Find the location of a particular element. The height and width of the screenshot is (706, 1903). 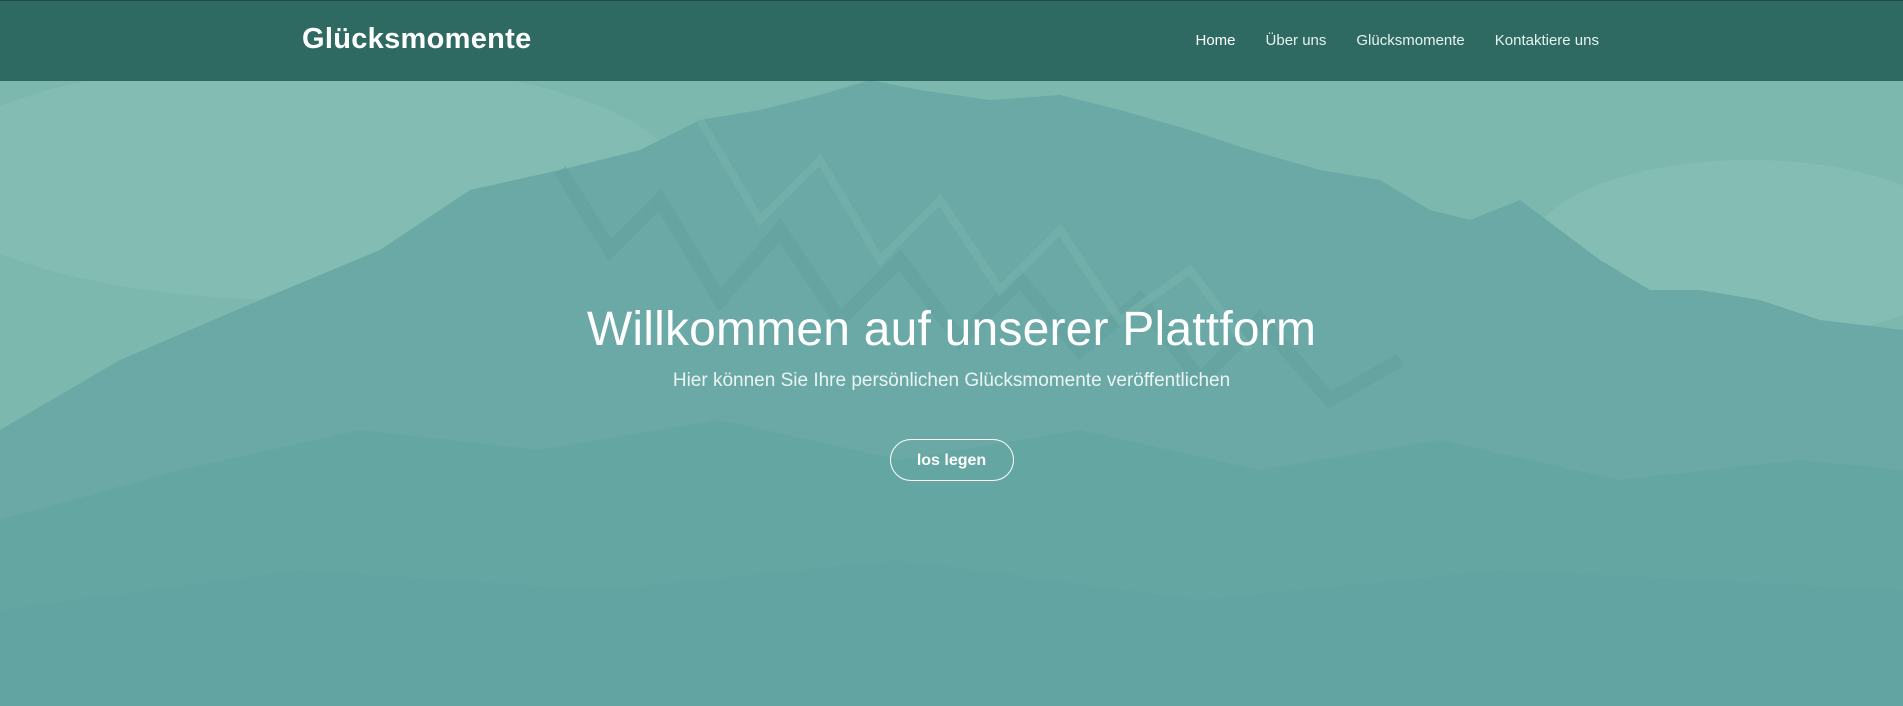

nav-item-home: Home is located at coordinates (1201, 41).